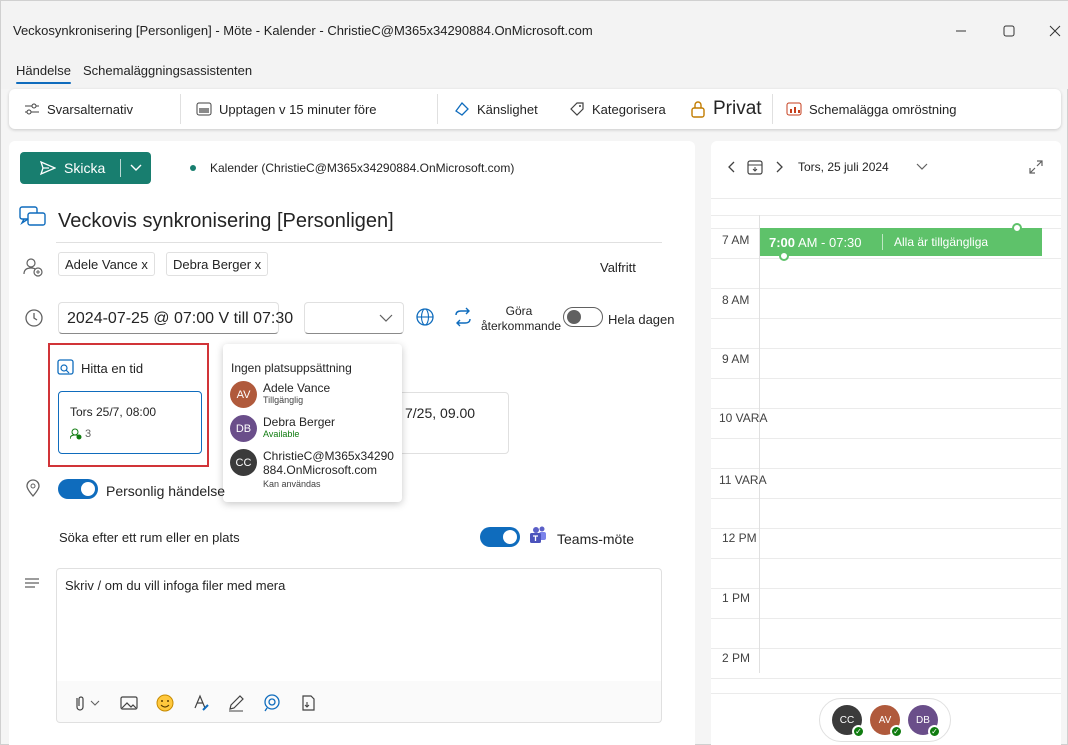 The image size is (1068, 745). Describe the element at coordinates (308, 703) in the screenshot. I see `apps-button` at that location.